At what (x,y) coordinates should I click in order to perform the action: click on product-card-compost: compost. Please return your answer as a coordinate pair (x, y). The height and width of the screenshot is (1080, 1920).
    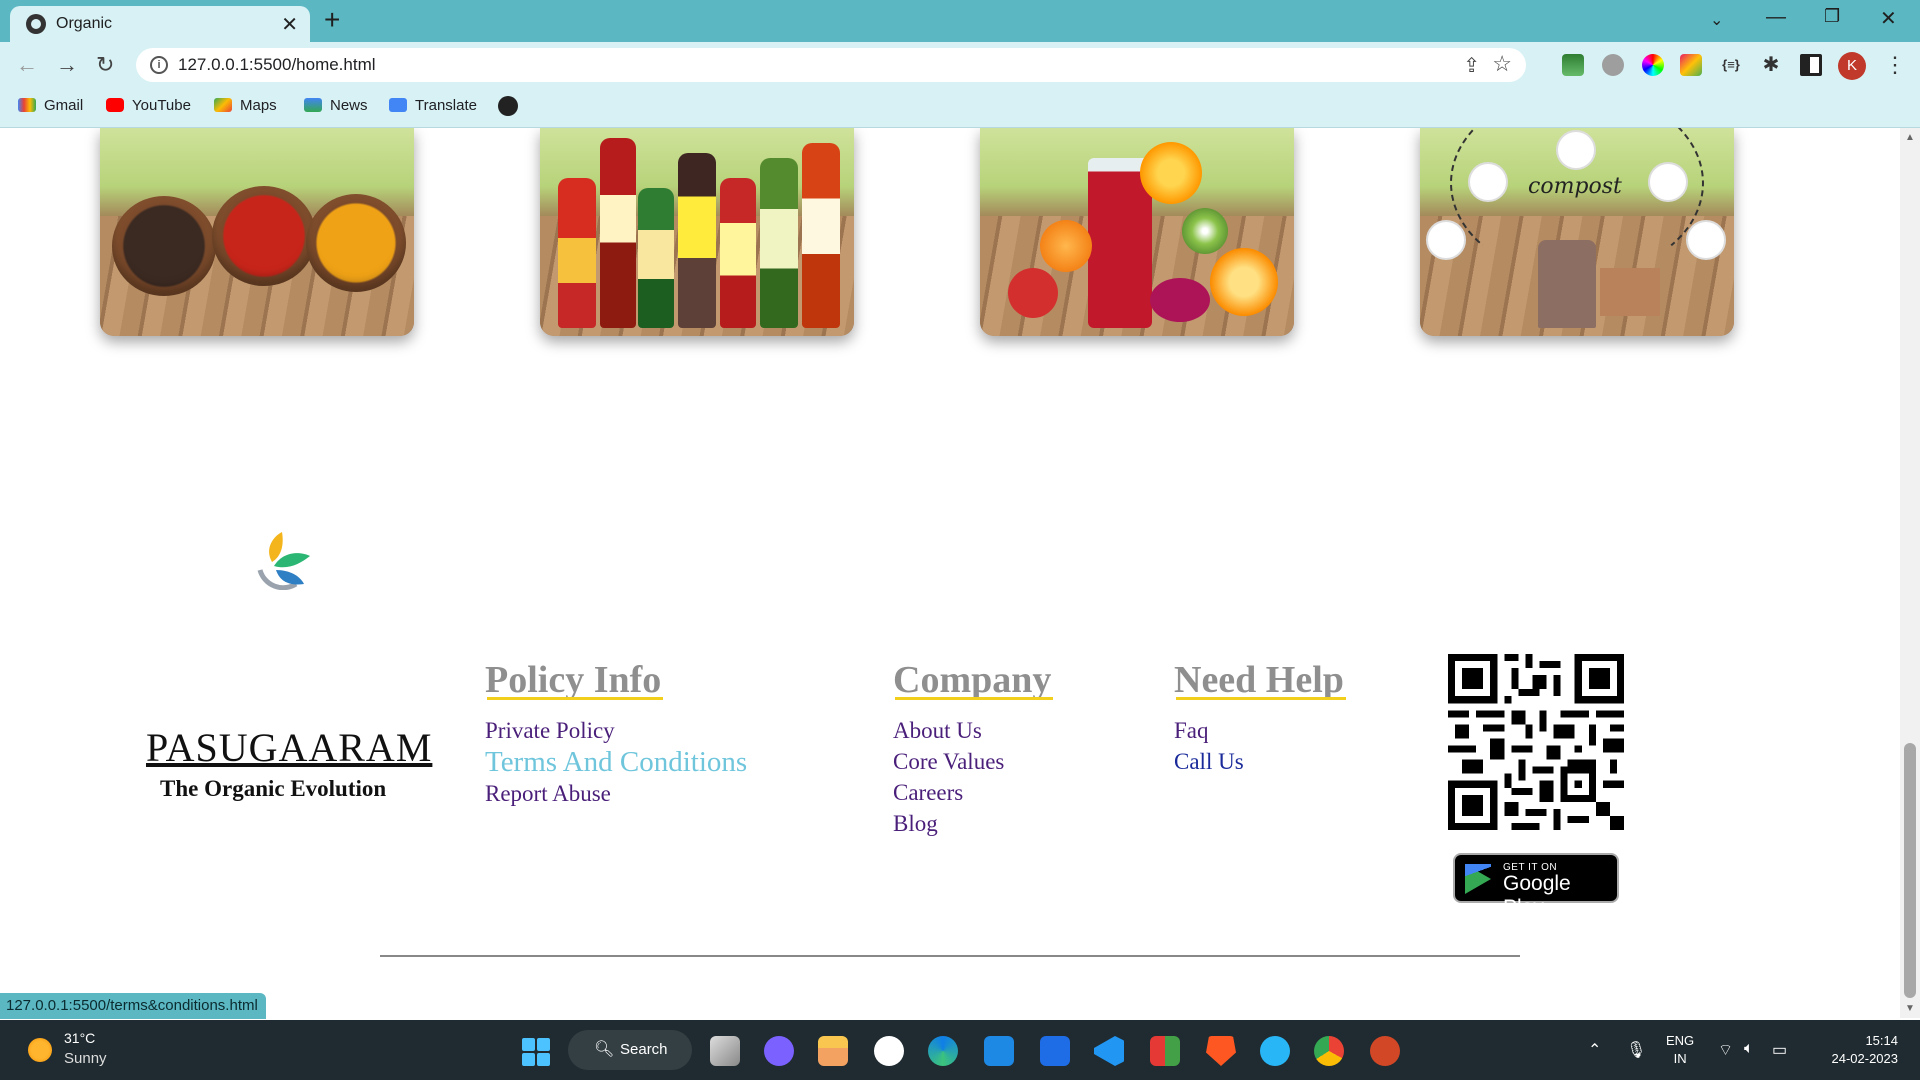
    Looking at the image, I should click on (1577, 232).